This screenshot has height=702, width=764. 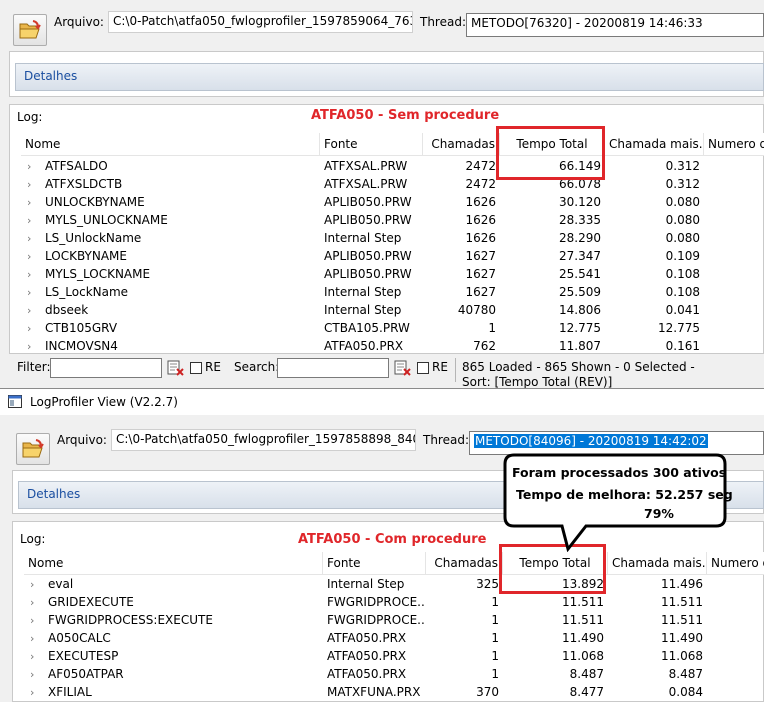 What do you see at coordinates (403, 368) in the screenshot?
I see `clear-search-icon` at bounding box center [403, 368].